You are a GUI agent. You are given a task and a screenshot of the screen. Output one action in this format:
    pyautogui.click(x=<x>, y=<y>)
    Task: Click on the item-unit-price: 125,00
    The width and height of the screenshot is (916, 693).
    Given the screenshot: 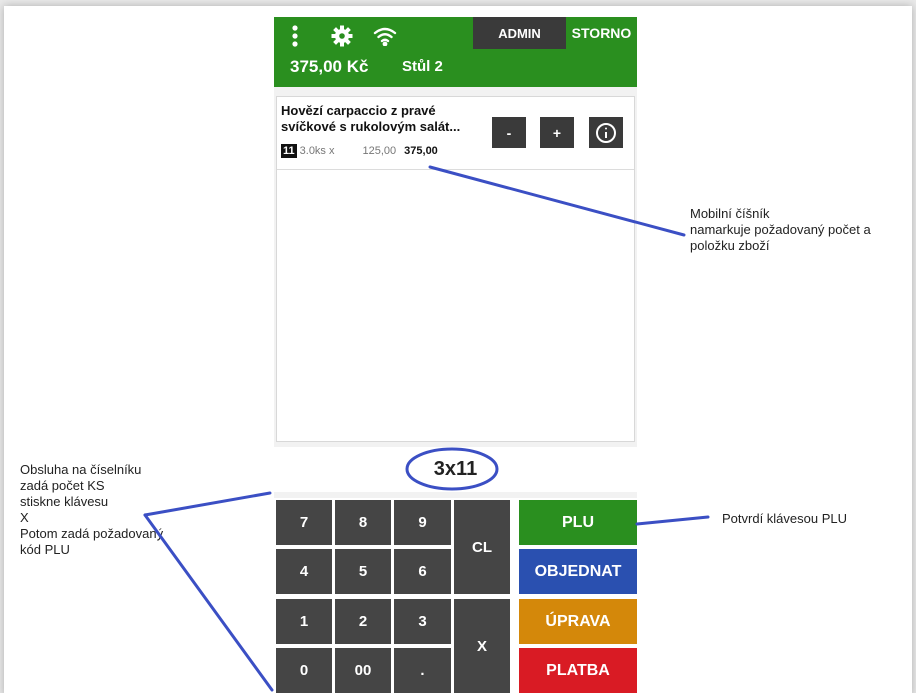 What is the action you would take?
    pyautogui.click(x=379, y=151)
    